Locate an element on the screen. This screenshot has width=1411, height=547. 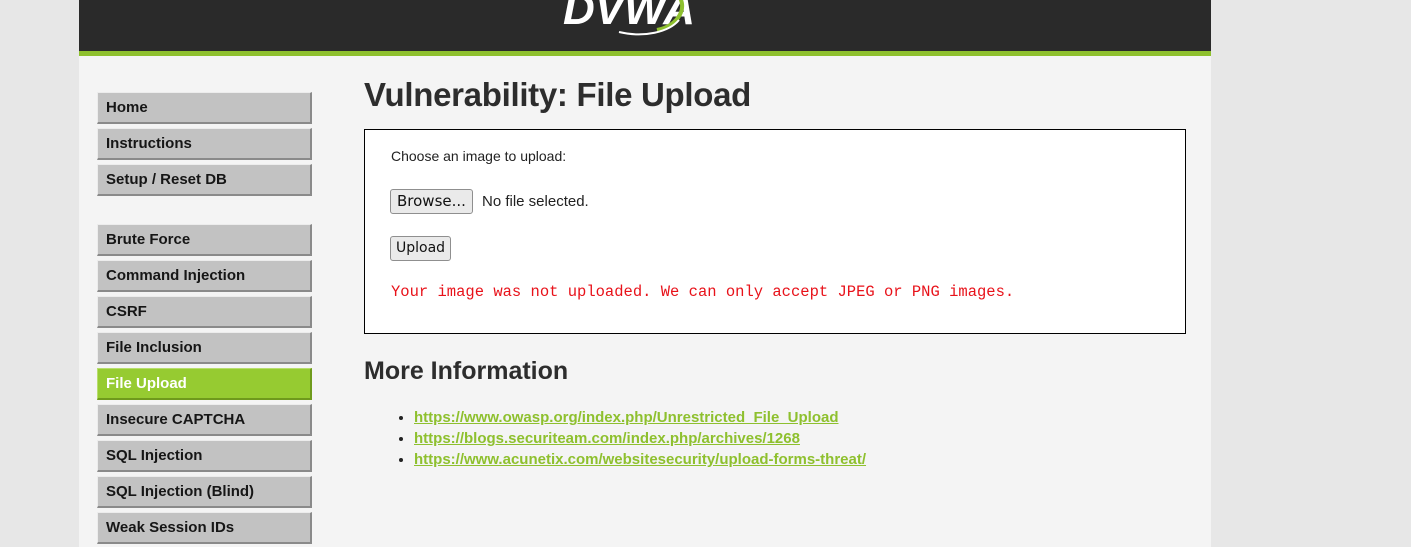
upload-prompt-label: Choose an image to upload: is located at coordinates (479, 156).